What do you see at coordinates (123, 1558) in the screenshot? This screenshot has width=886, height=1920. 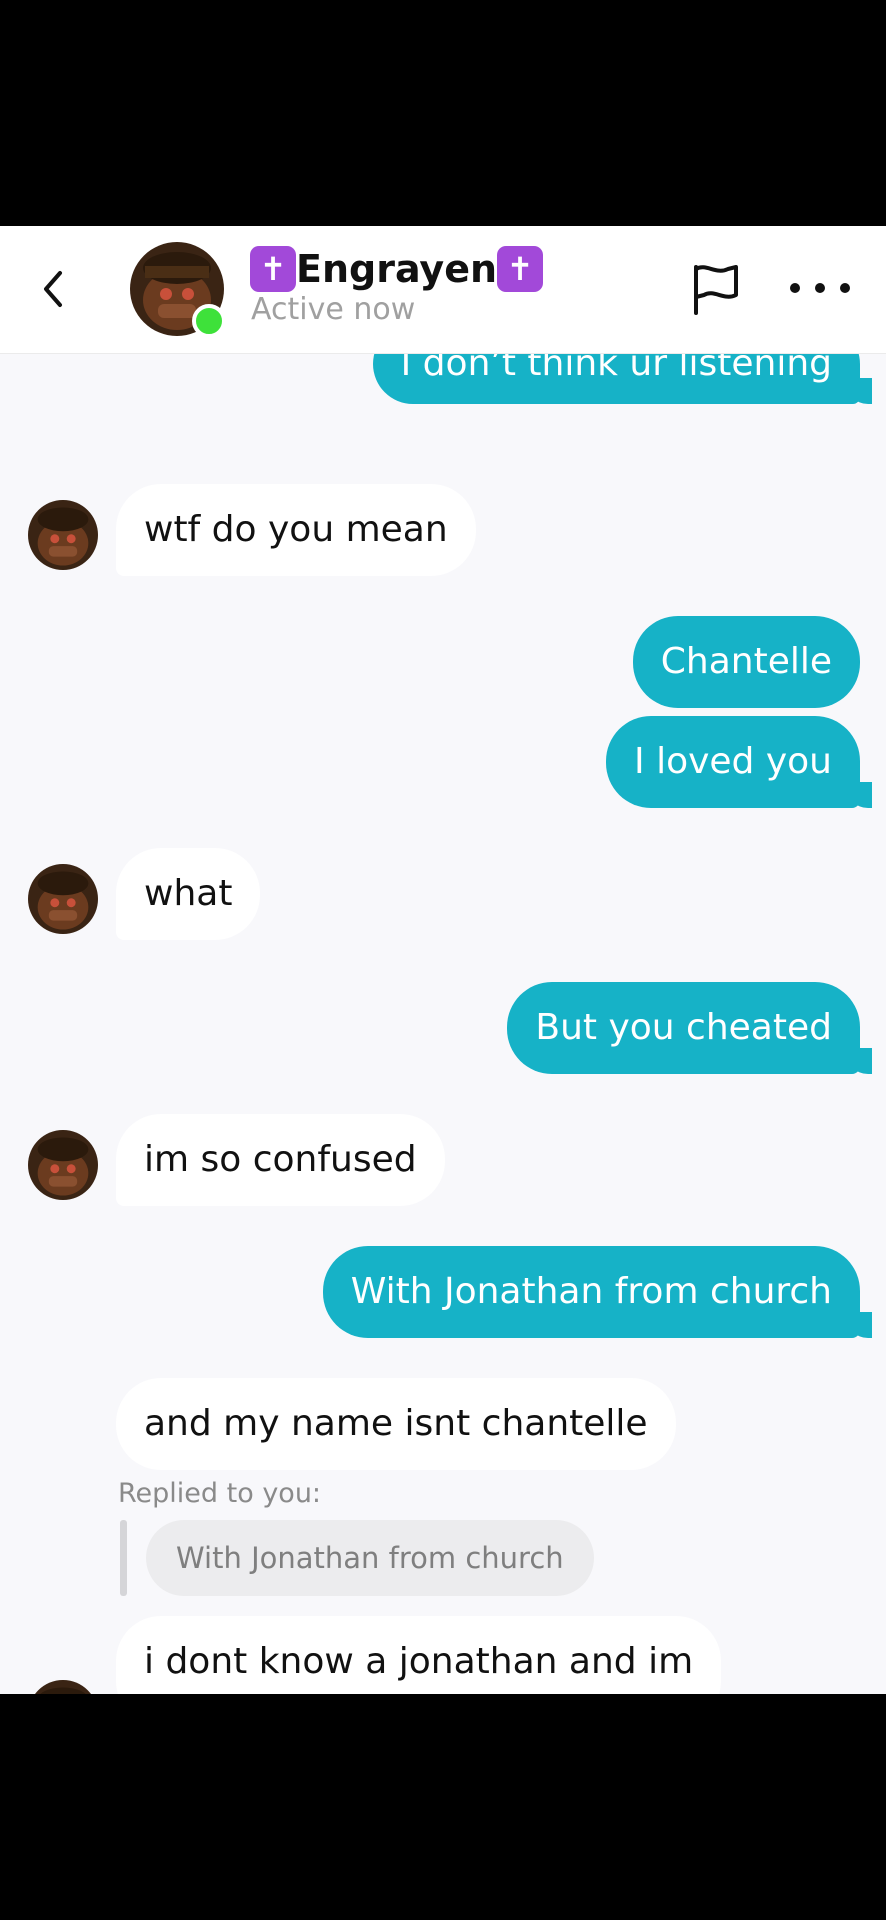 I see `reply-indicator-bar` at bounding box center [123, 1558].